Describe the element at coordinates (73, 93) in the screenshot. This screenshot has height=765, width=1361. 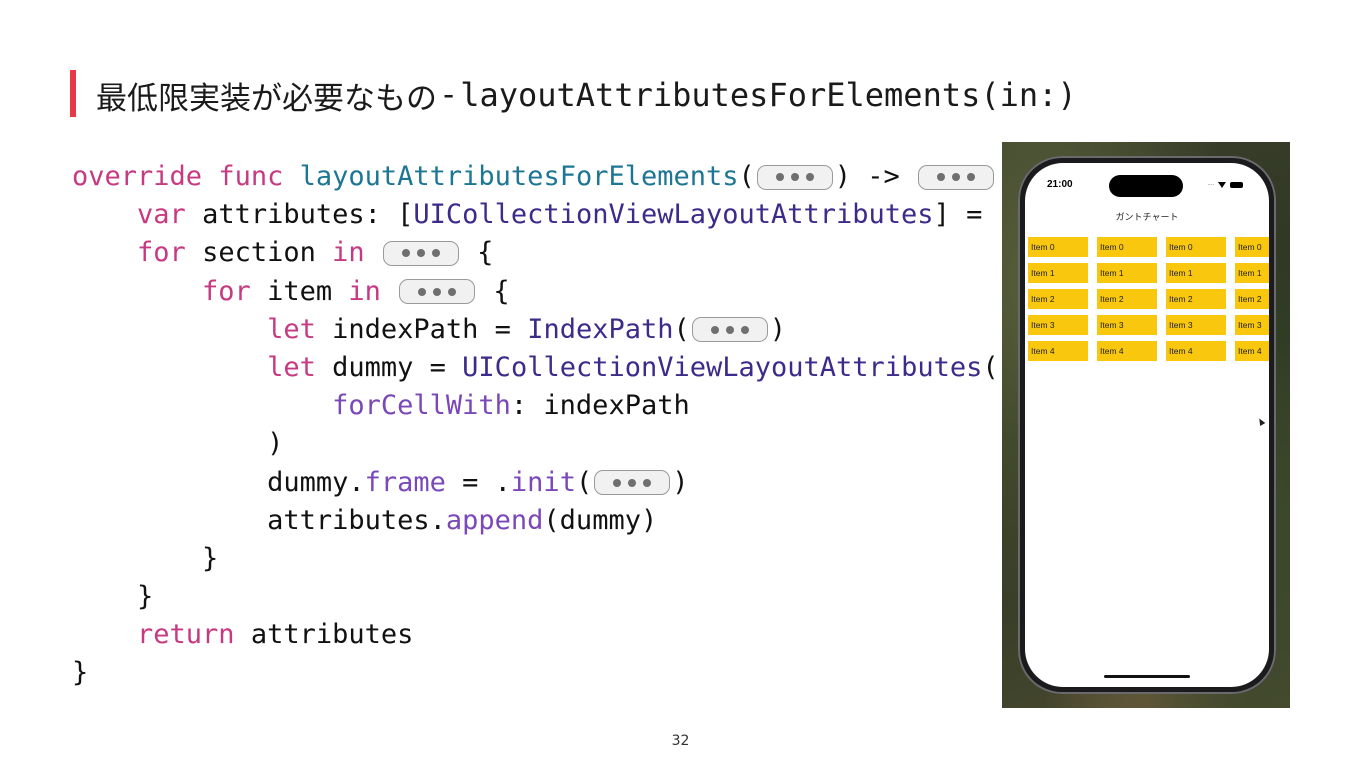
I see `title-accent-bar` at that location.